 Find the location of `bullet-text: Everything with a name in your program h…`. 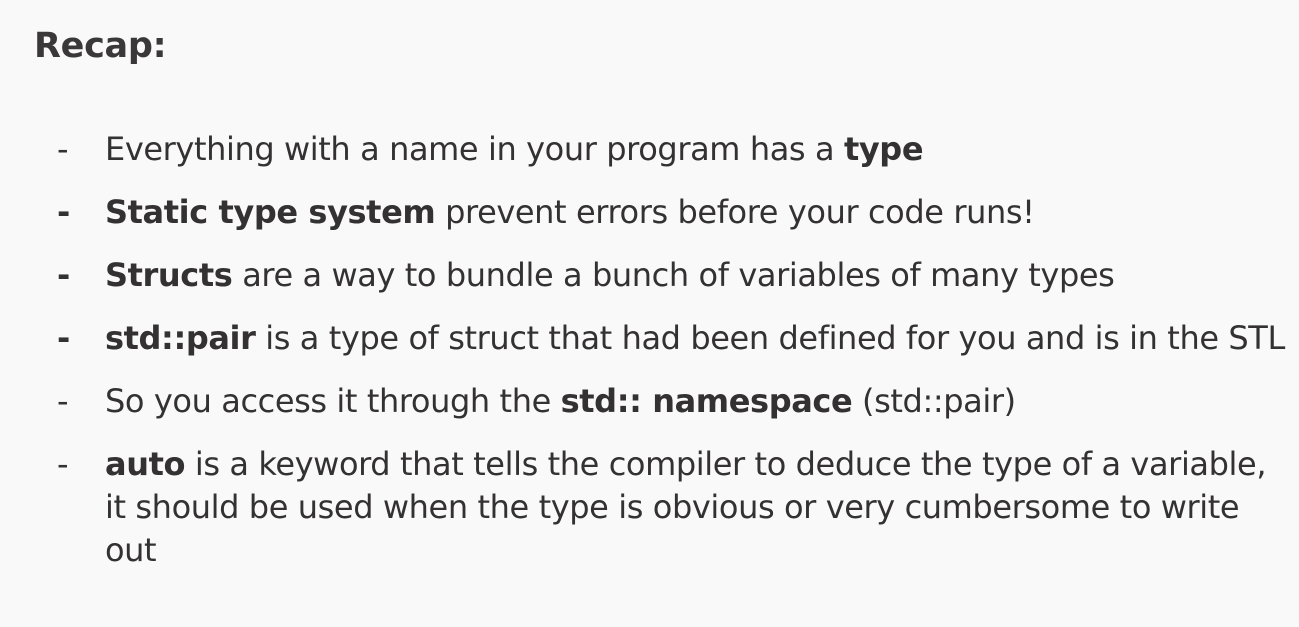

bullet-text: Everything with a name in your program h… is located at coordinates (474, 149).